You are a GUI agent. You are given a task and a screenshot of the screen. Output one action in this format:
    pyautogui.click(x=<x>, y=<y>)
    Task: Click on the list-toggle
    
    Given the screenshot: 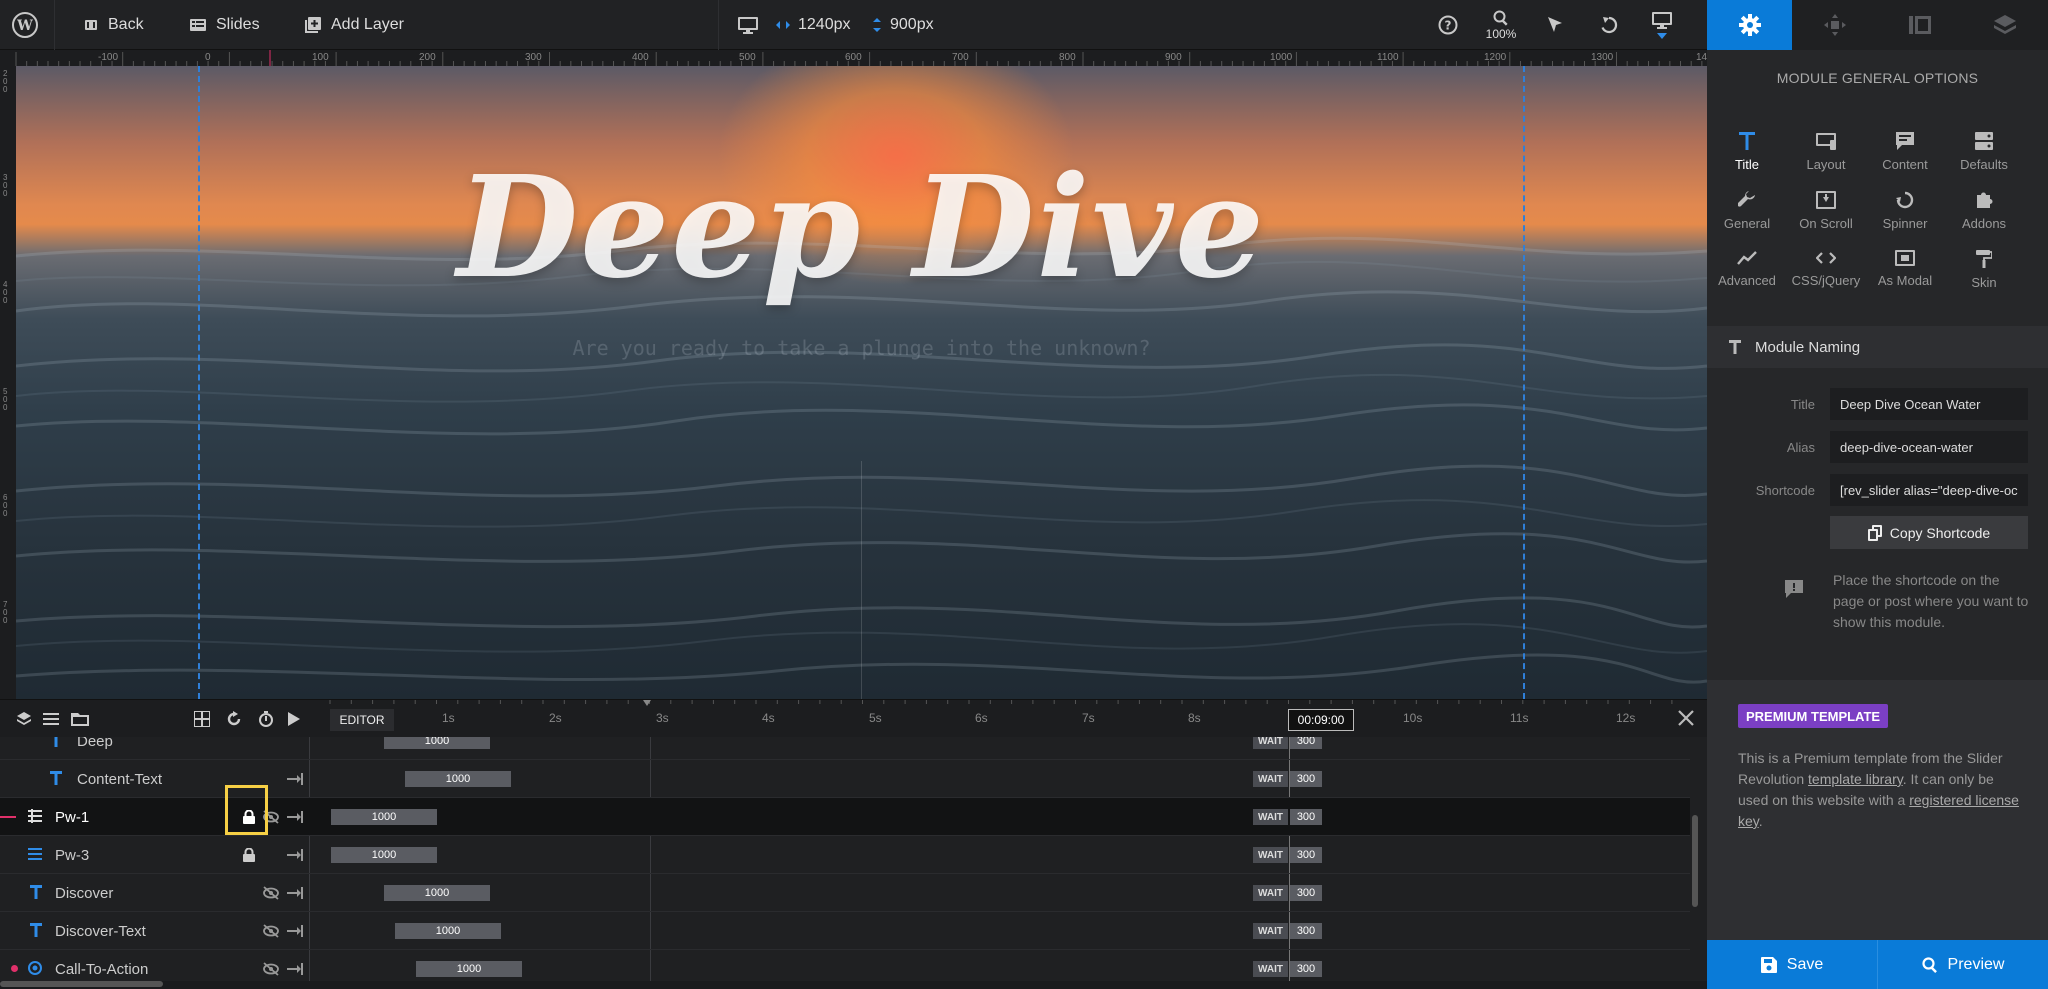 What is the action you would take?
    pyautogui.click(x=51, y=719)
    